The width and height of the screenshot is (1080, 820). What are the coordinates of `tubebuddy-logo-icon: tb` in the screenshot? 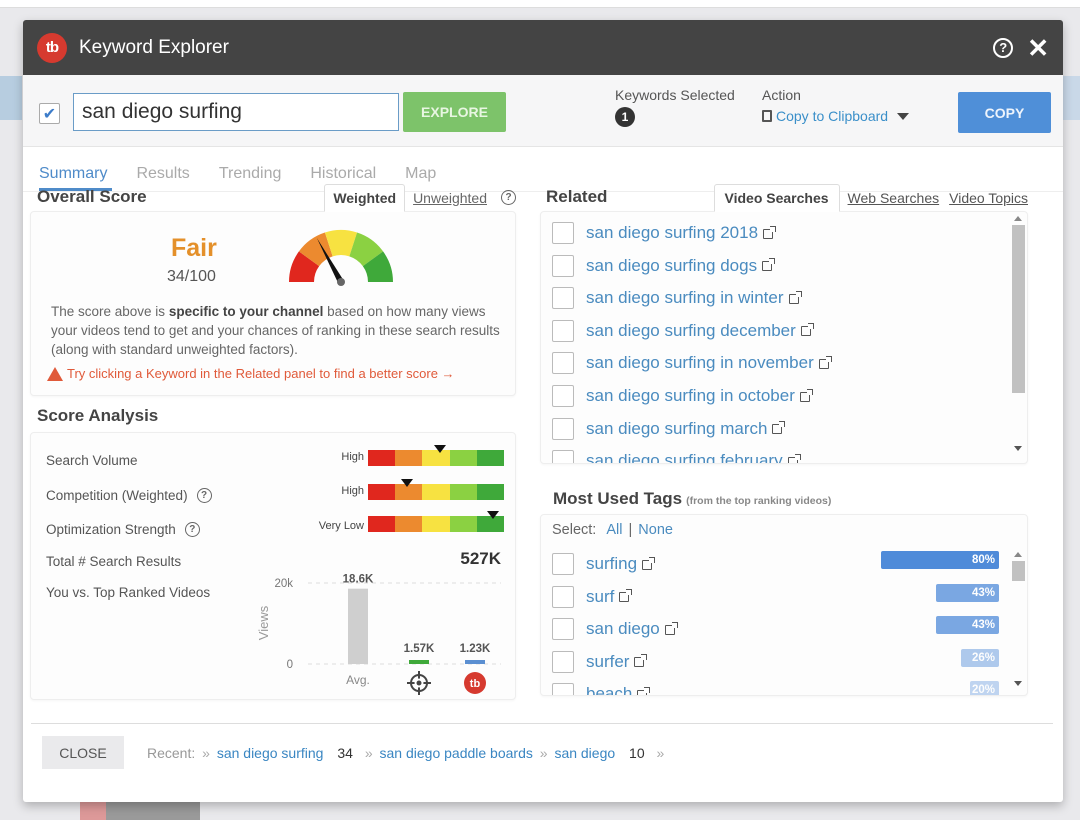 It's located at (475, 683).